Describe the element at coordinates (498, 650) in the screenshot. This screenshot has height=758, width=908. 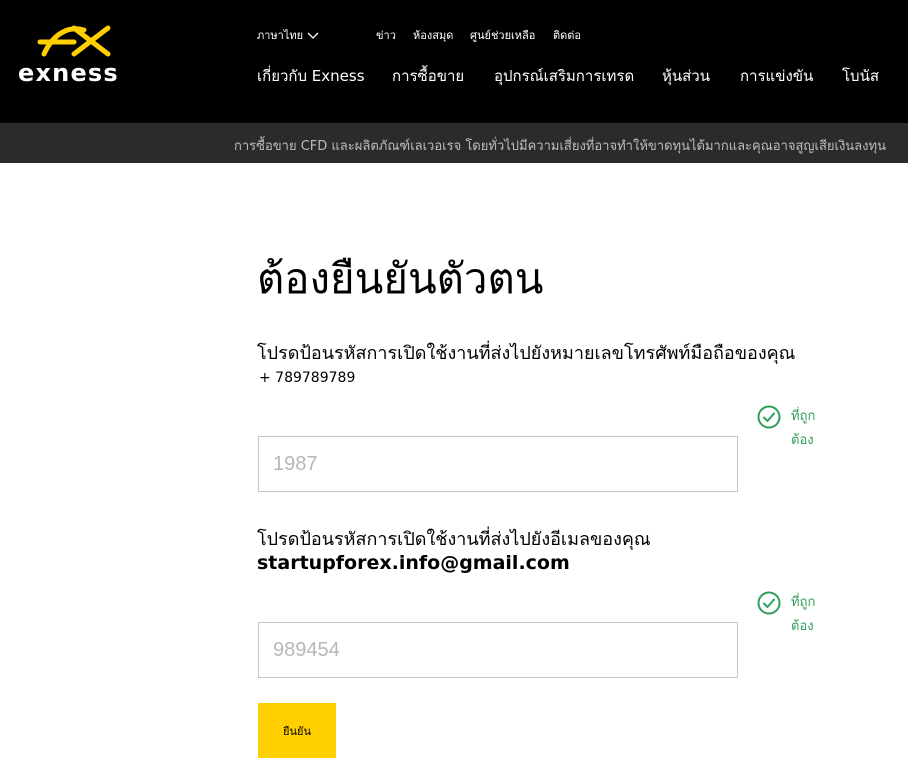
I see `email-code-input` at that location.